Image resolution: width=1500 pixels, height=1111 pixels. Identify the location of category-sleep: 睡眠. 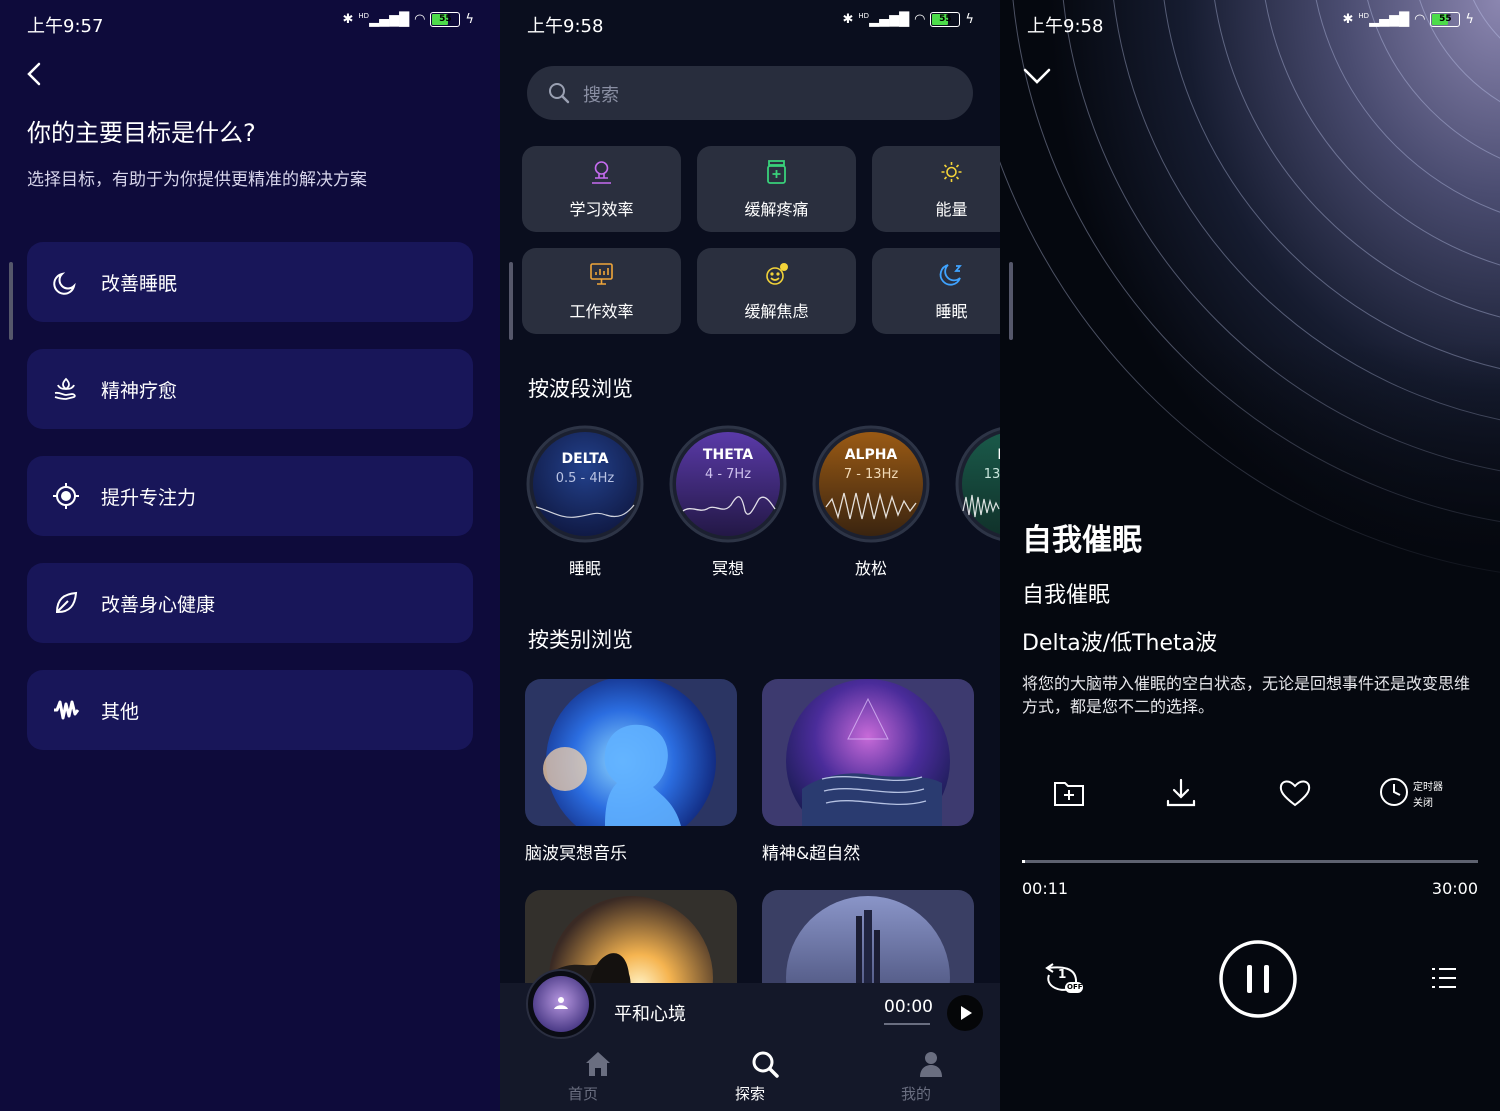
(936, 291).